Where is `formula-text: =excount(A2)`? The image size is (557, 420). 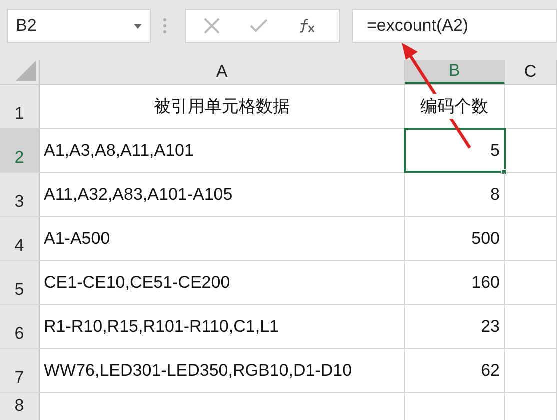 formula-text: =excount(A2) is located at coordinates (418, 26).